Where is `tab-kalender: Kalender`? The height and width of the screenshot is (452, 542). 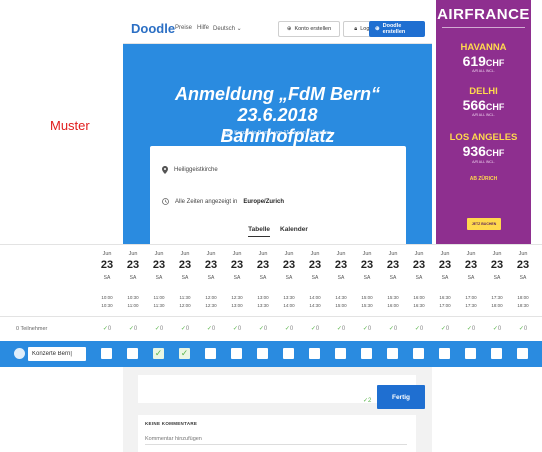 tab-kalender: Kalender is located at coordinates (294, 231).